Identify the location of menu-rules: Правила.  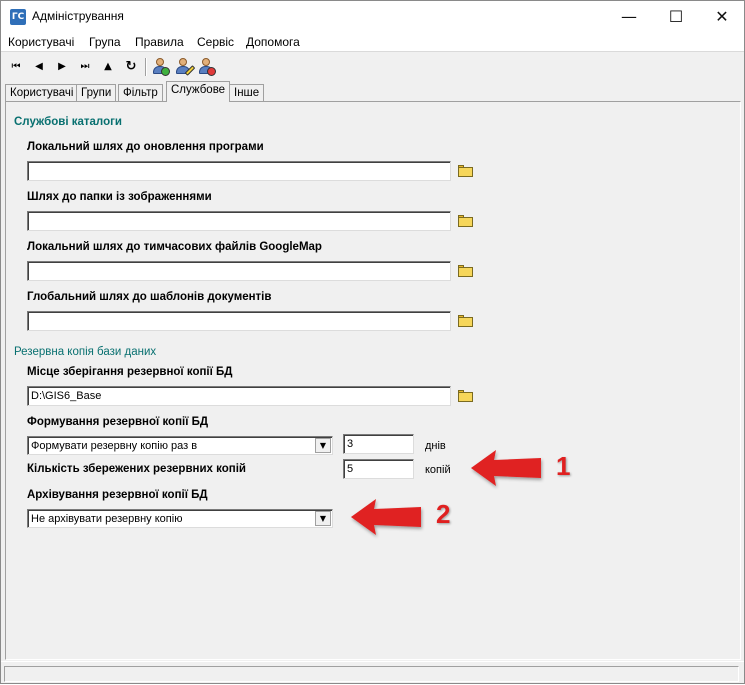
(159, 42).